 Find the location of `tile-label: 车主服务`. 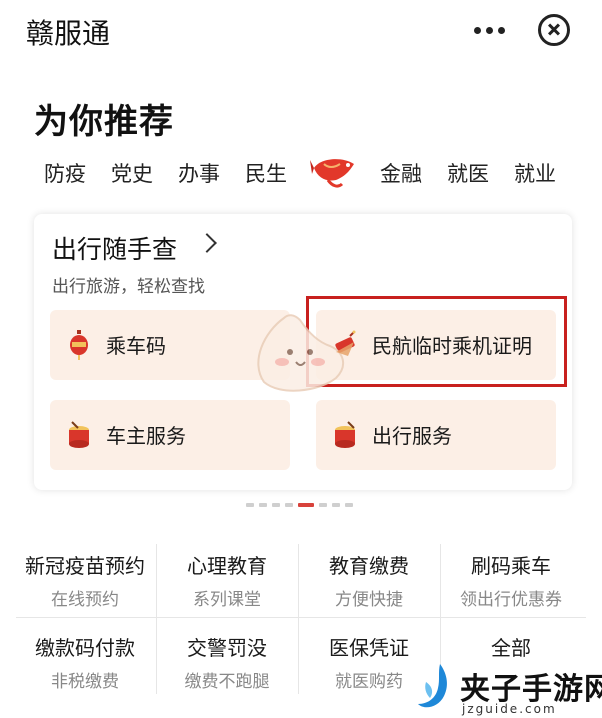

tile-label: 车主服务 is located at coordinates (146, 436).